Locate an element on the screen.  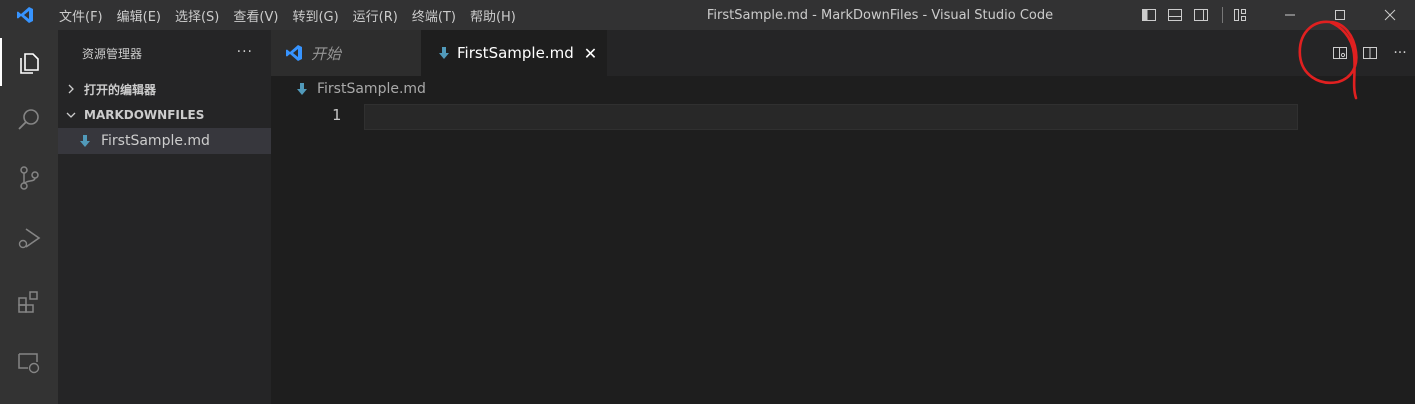
menu-go: 转到(G) is located at coordinates (315, 15).